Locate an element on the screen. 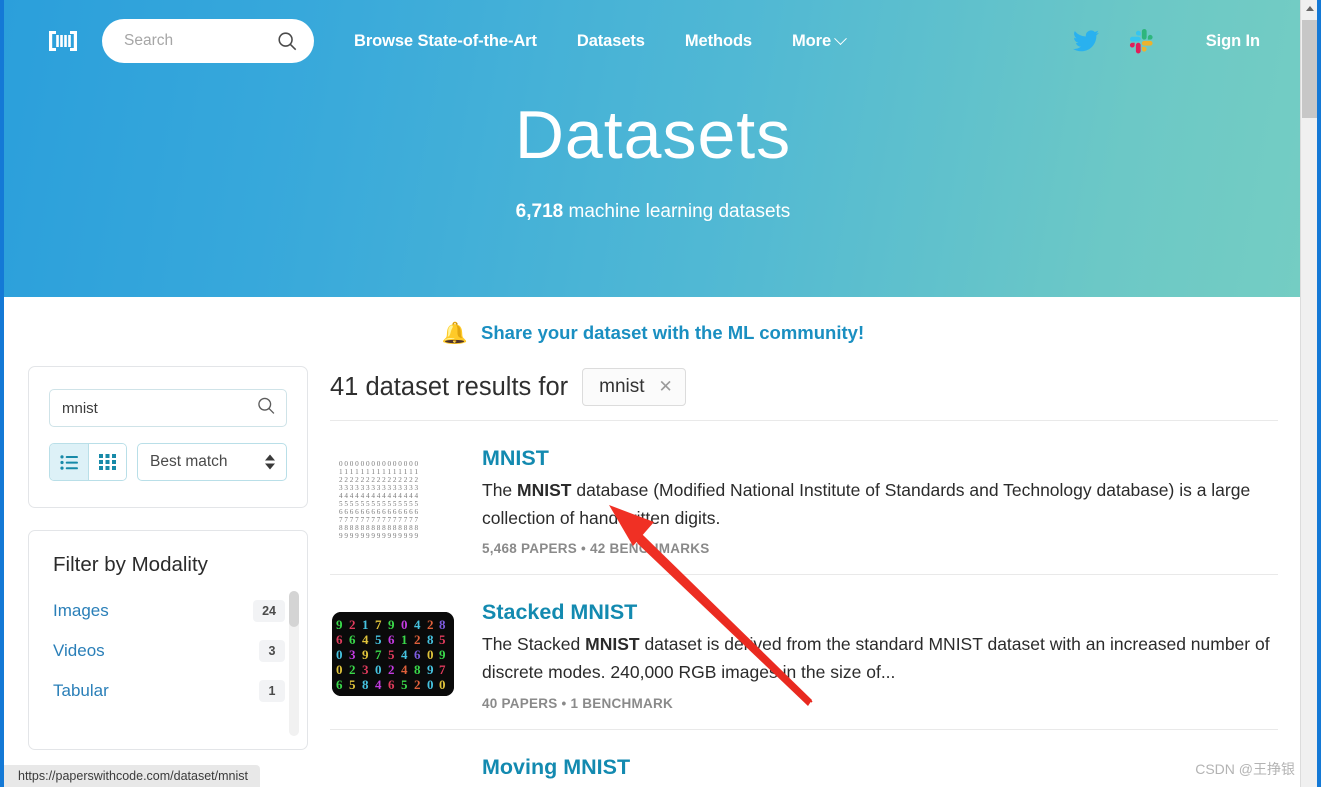 This screenshot has height=787, width=1321. result-title-link: MNIST is located at coordinates (515, 458).